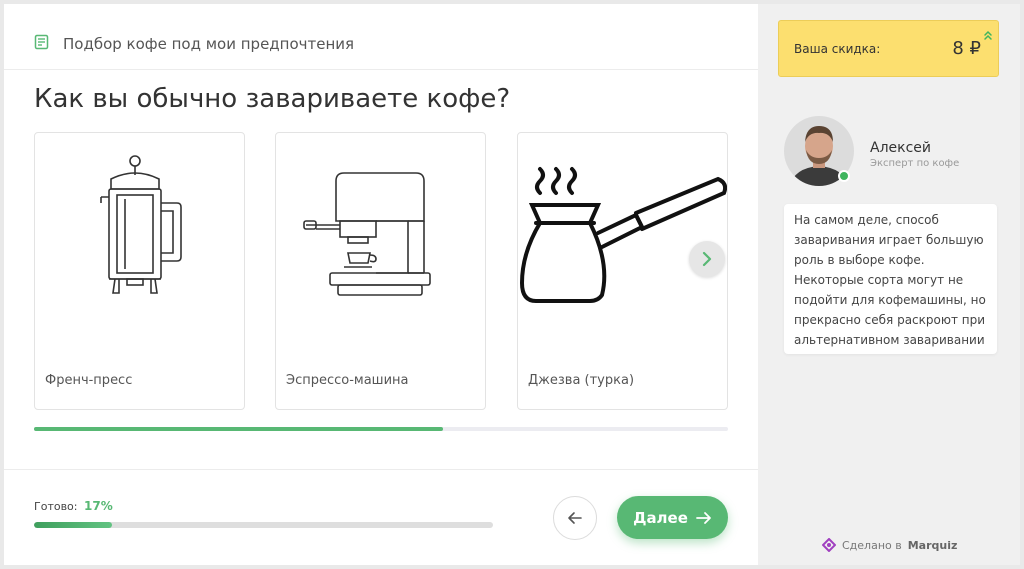 This screenshot has height=569, width=1024. What do you see at coordinates (988, 35) in the screenshot?
I see `double-chevron-up-icon` at bounding box center [988, 35].